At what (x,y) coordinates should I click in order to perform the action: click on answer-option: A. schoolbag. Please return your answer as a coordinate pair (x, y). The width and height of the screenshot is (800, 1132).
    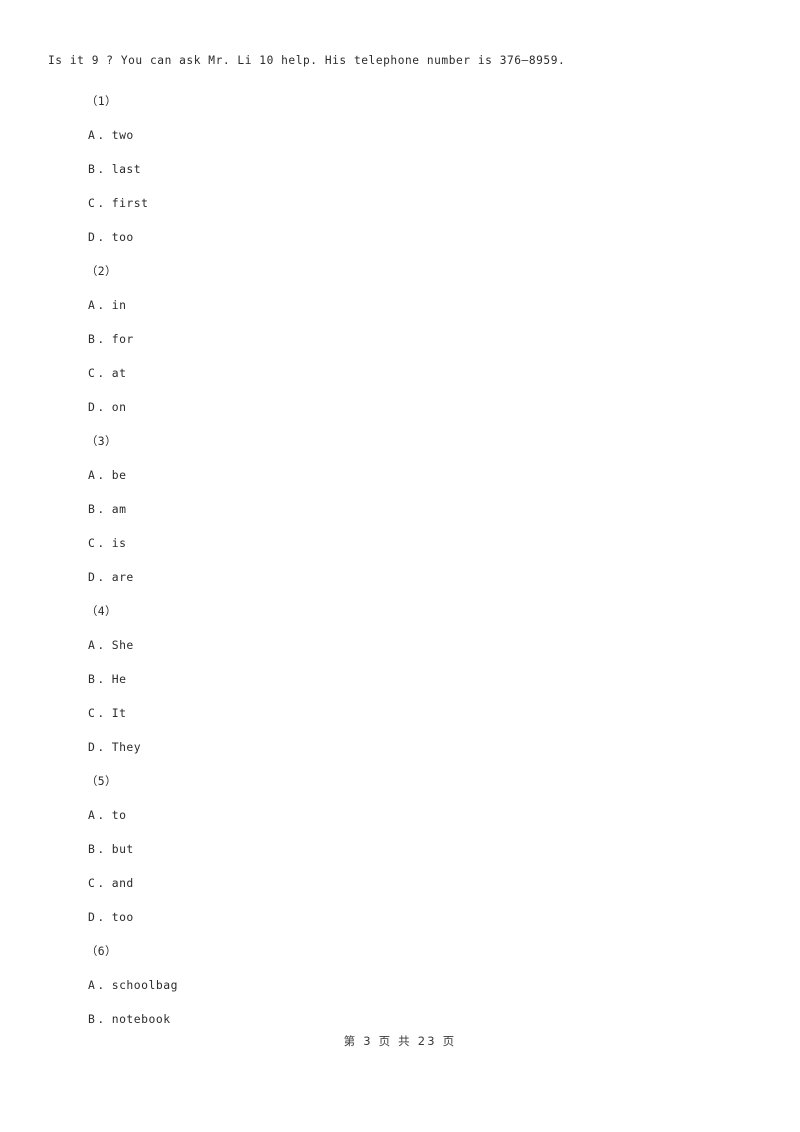
    Looking at the image, I should click on (420, 985).